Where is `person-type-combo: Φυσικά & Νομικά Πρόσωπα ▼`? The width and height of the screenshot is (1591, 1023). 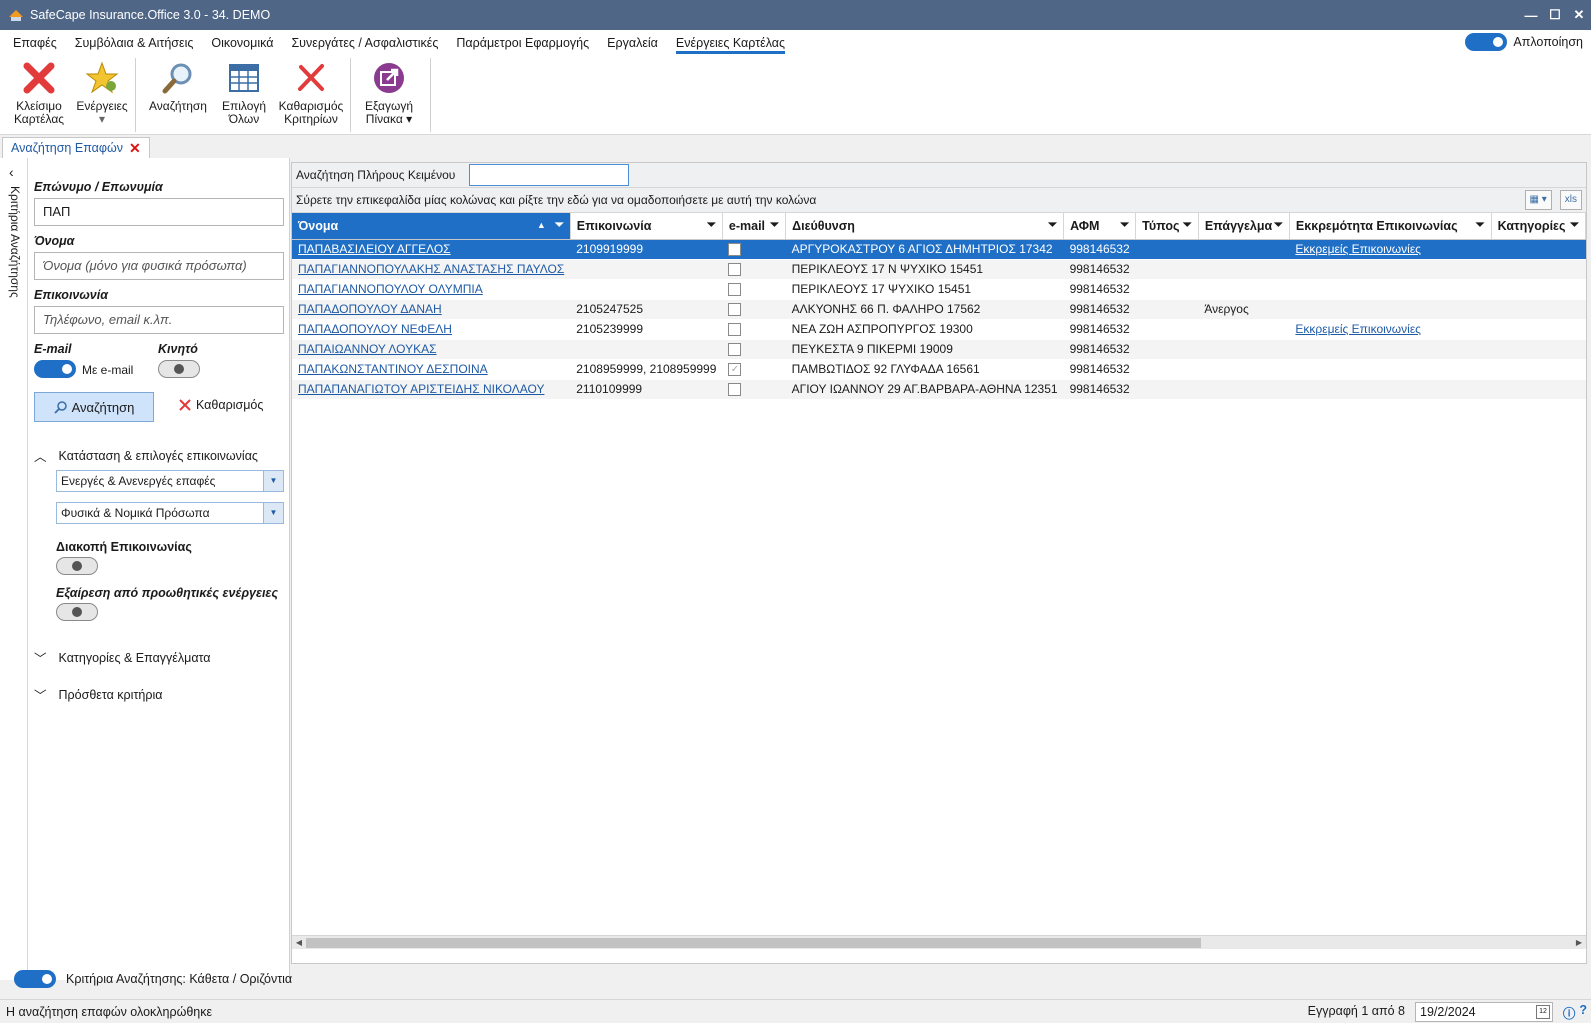 person-type-combo: Φυσικά & Νομικά Πρόσωπα ▼ is located at coordinates (170, 513).